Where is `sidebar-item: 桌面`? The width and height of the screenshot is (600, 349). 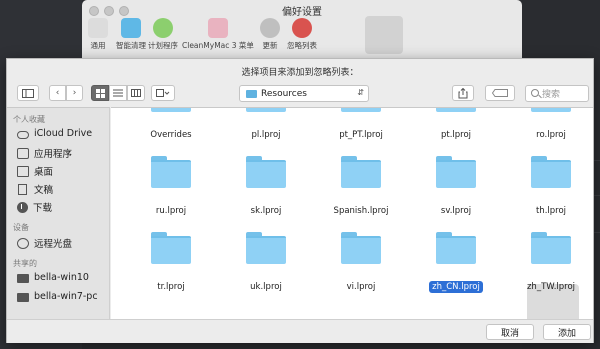 sidebar-item: 桌面 is located at coordinates (35, 171).